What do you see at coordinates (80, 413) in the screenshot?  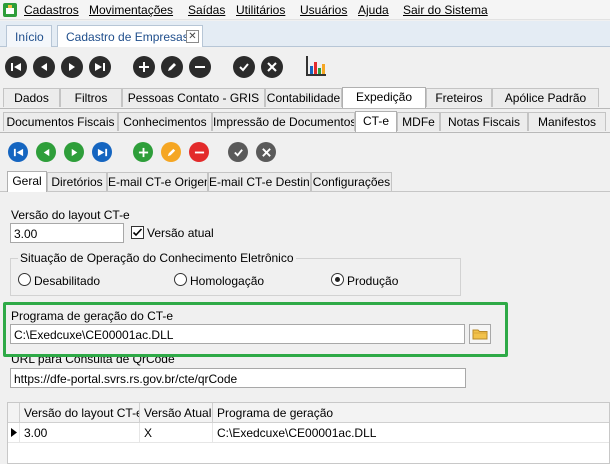 I see `grid-header-layout: Versão do layout CT-e` at bounding box center [80, 413].